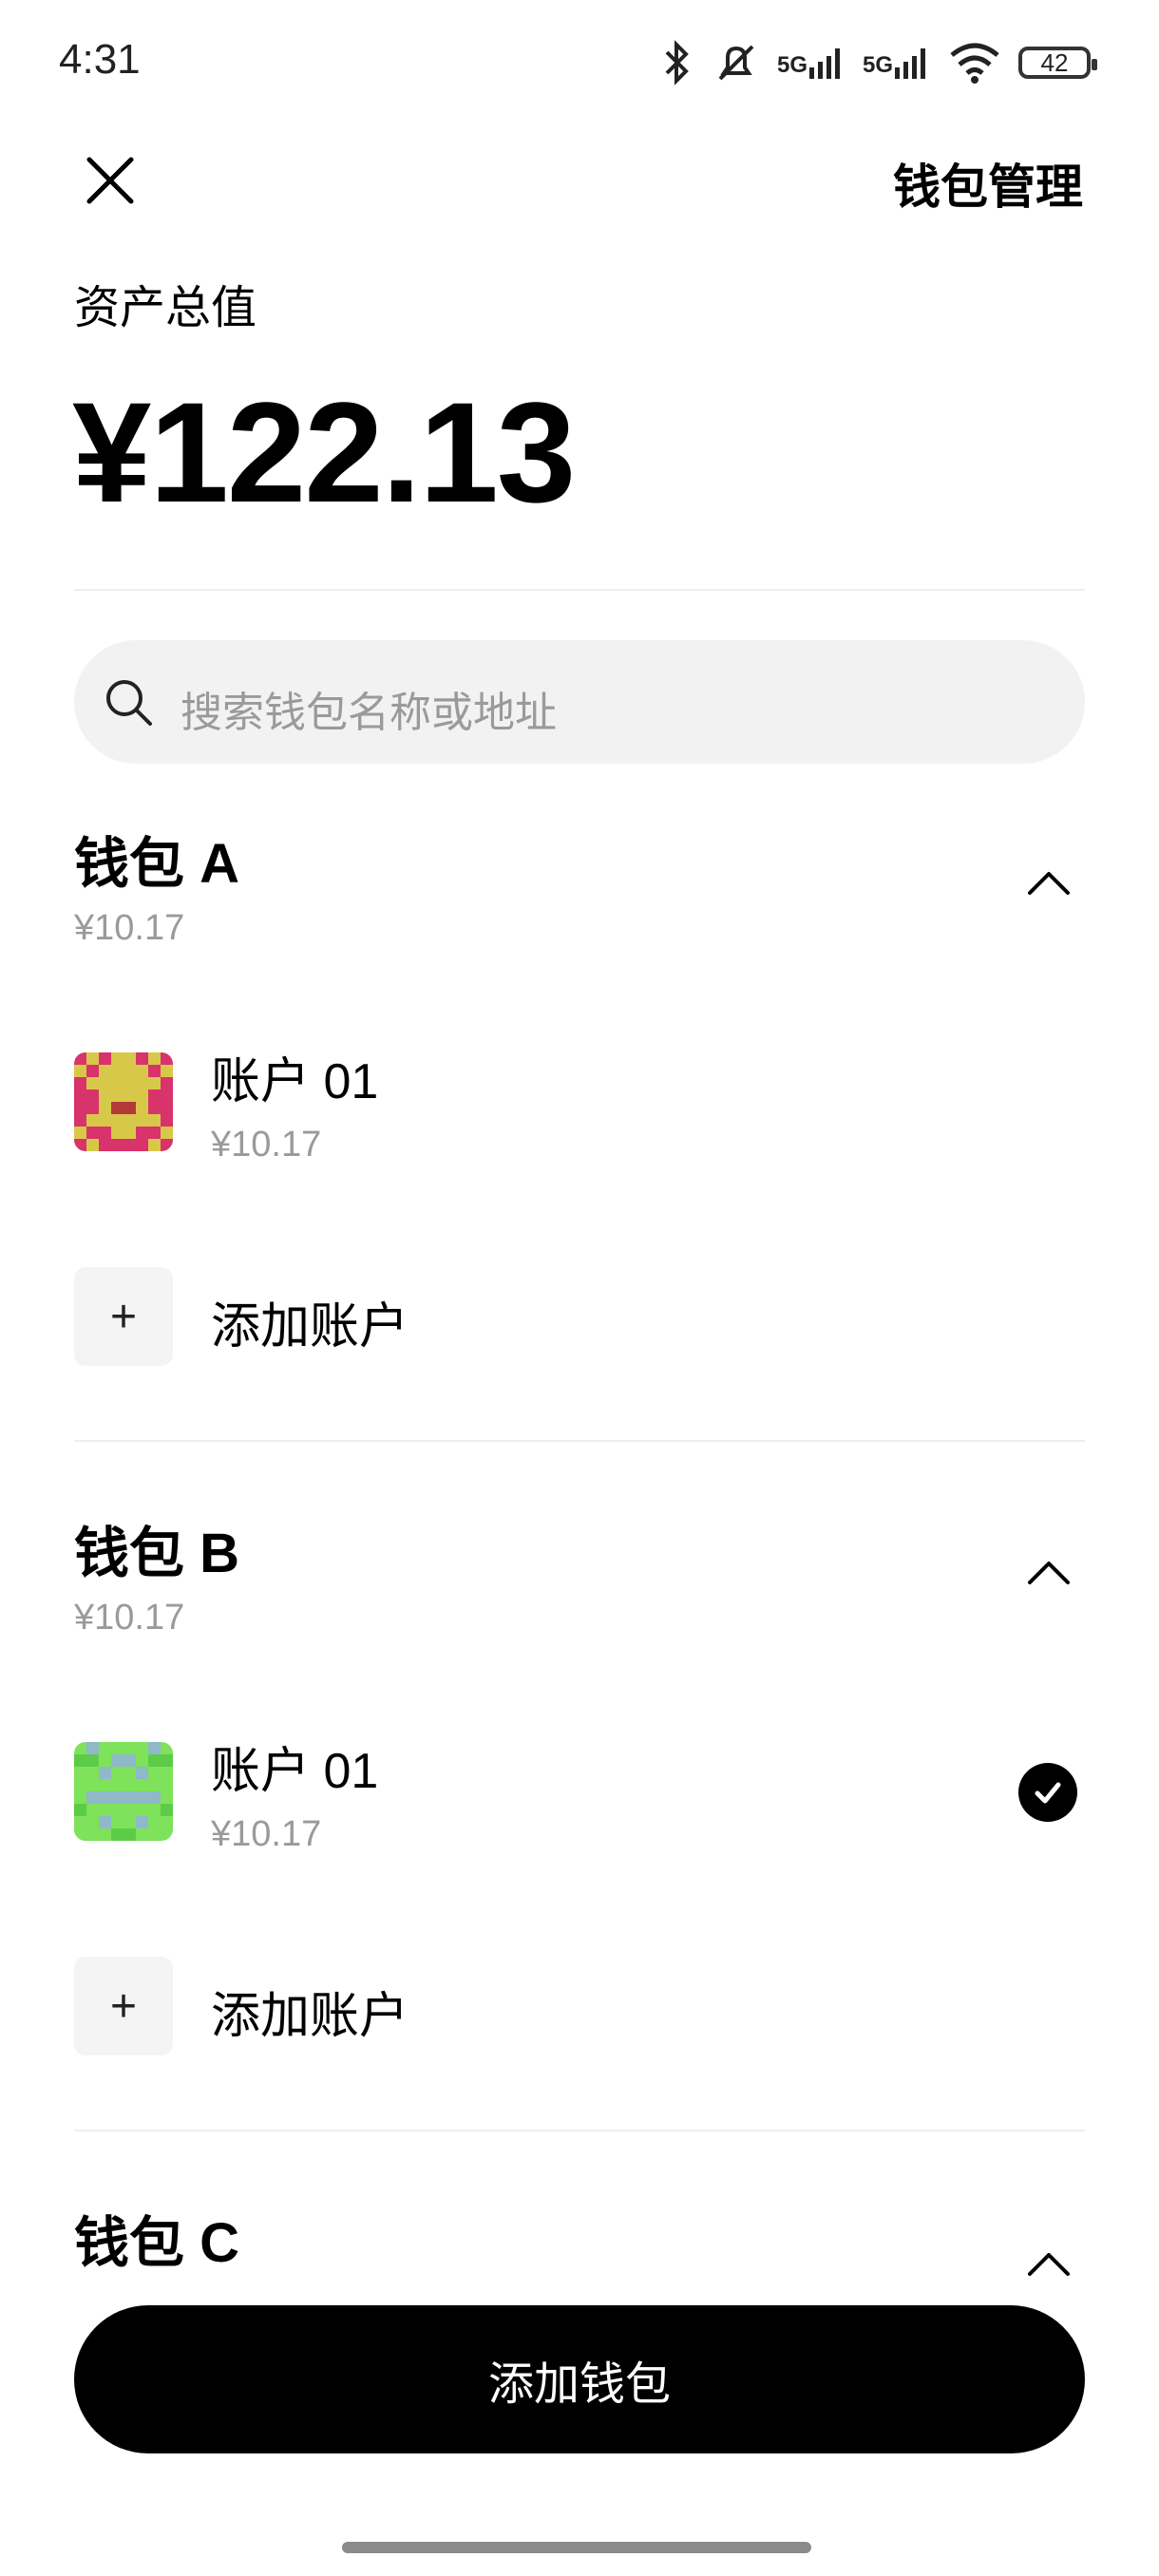 This screenshot has height=2576, width=1159. What do you see at coordinates (877, 65) in the screenshot?
I see `network-type-2: 5G` at bounding box center [877, 65].